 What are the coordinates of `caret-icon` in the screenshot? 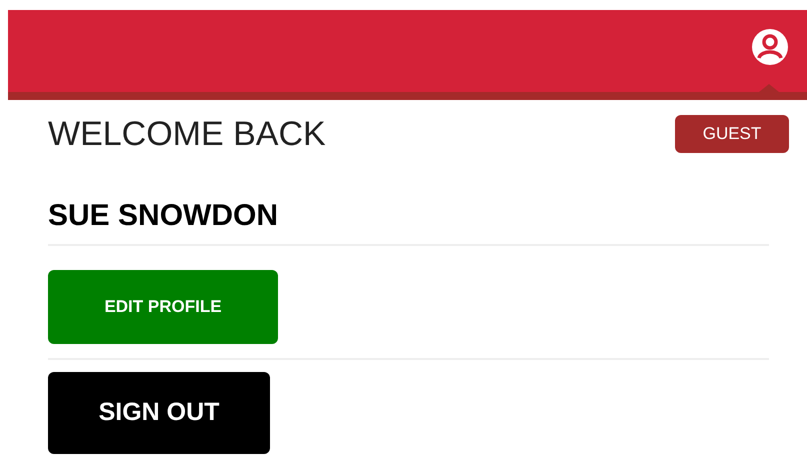 It's located at (769, 88).